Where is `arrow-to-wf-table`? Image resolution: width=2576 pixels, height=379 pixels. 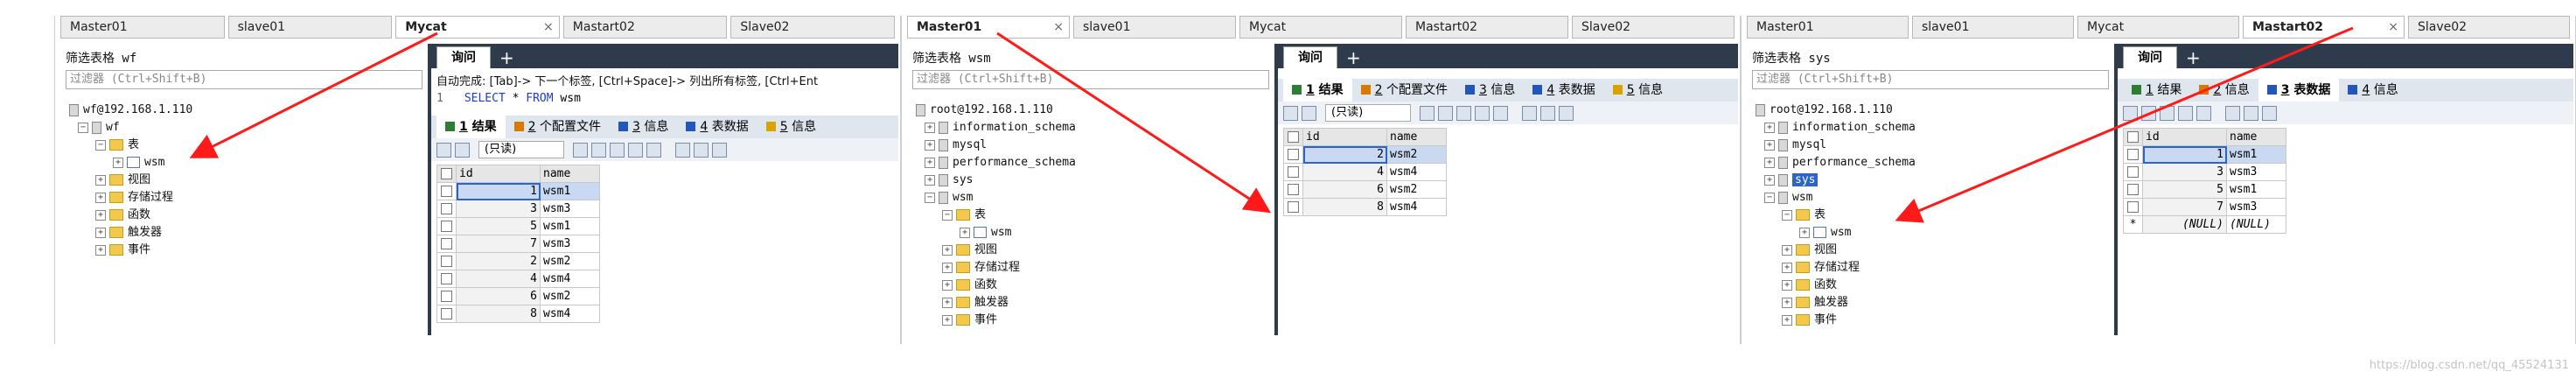
arrow-to-wf-table is located at coordinates (313, 95).